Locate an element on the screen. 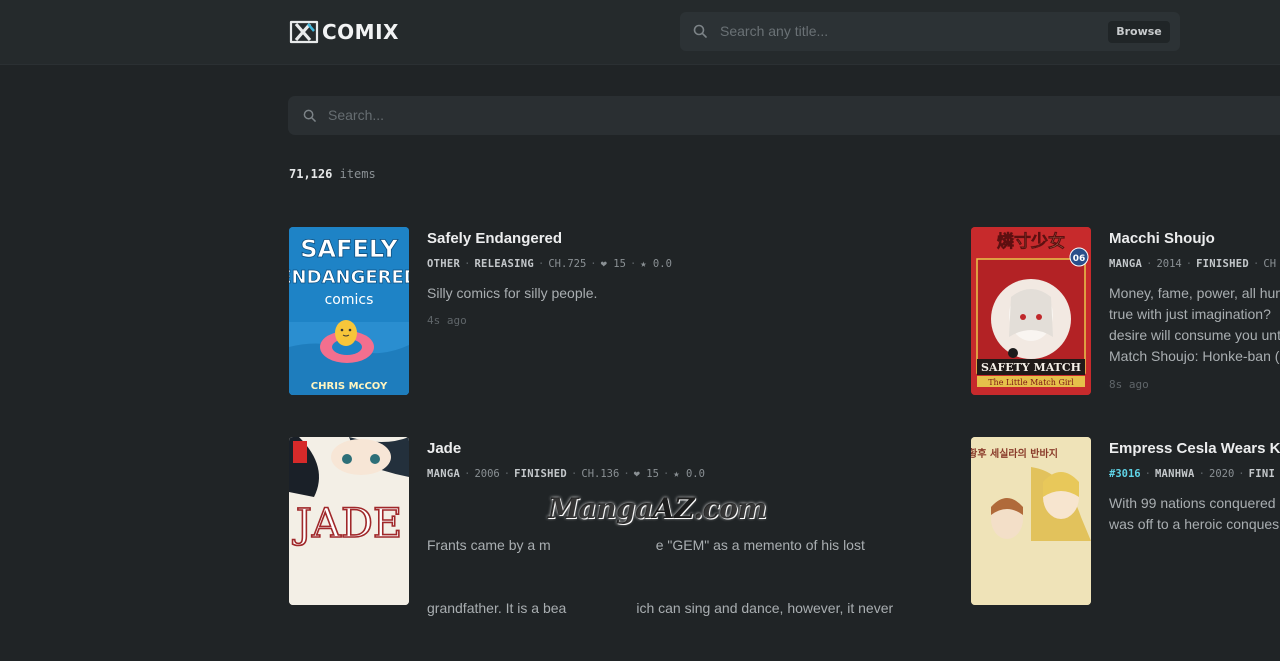 The height and width of the screenshot is (661, 1280). item-updated: 4s ago is located at coordinates (447, 320).